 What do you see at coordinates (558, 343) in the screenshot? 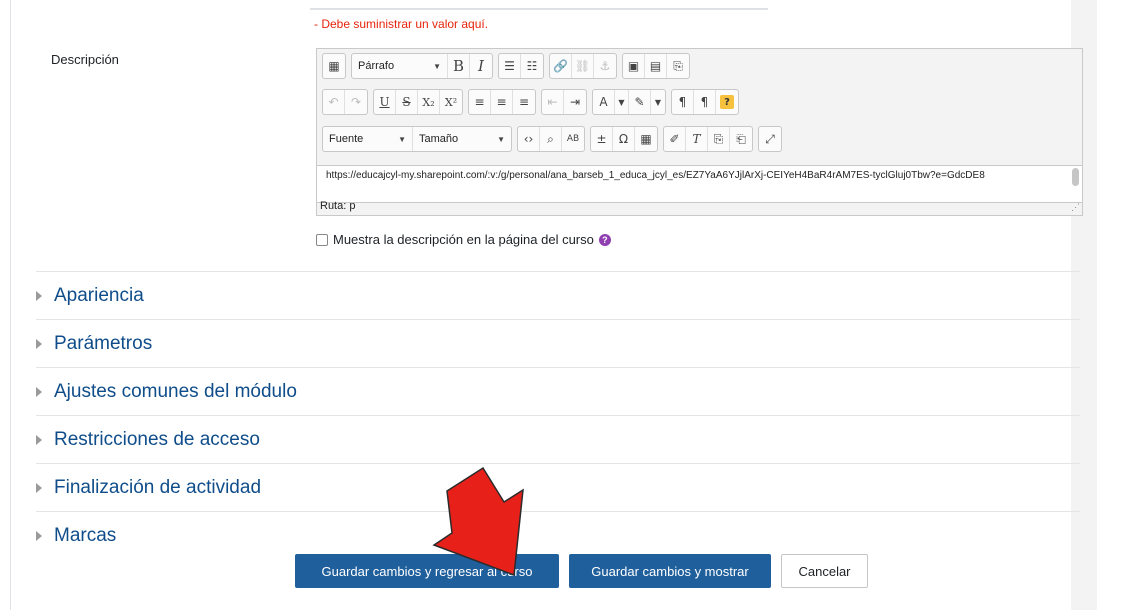
I see `section-parametros: Parámetros` at bounding box center [558, 343].